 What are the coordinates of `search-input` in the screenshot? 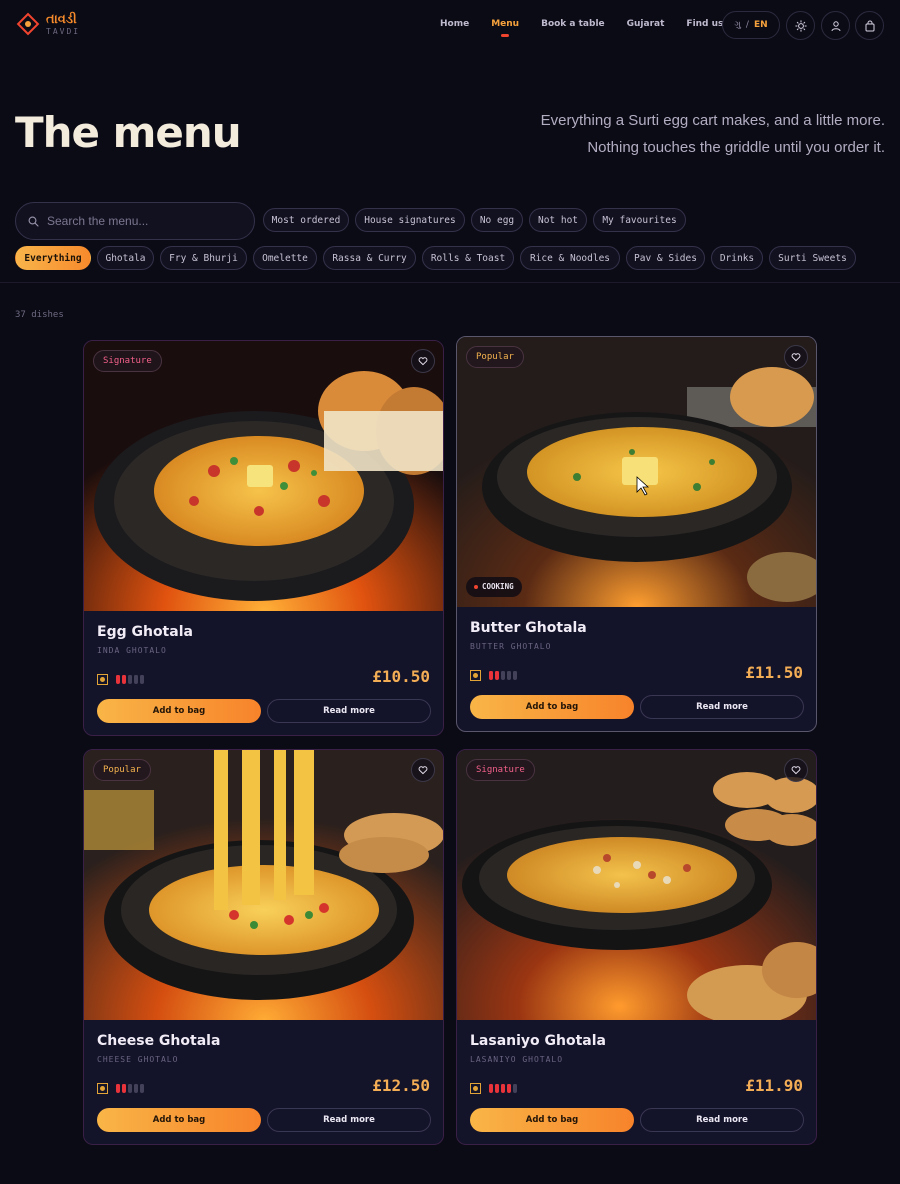 It's located at (142, 221).